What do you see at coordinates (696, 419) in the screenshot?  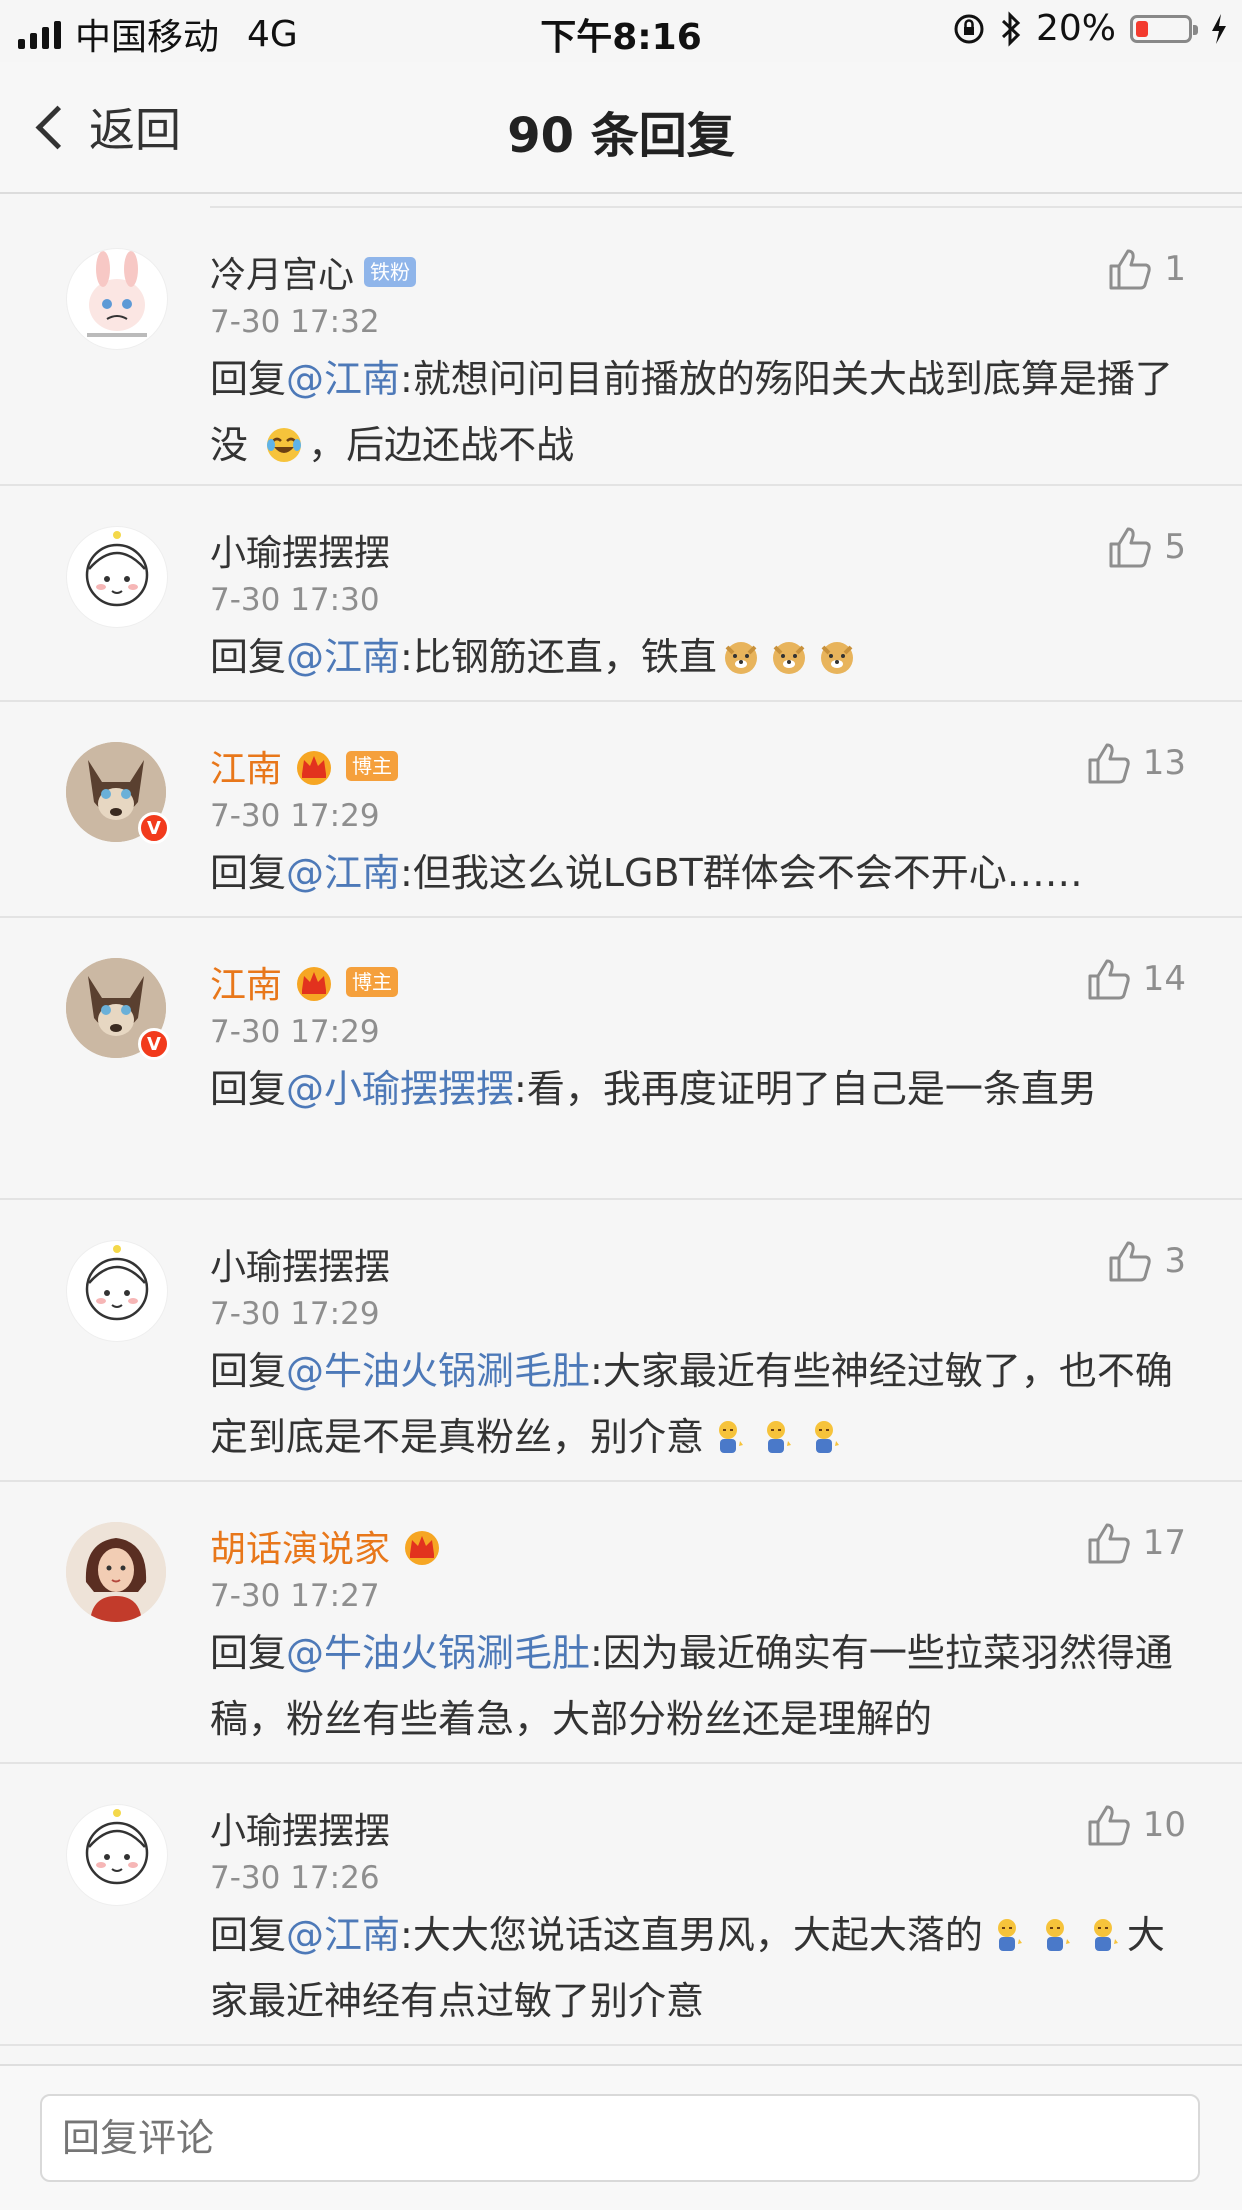 I see `comment-text: 回复@江南:就想问问目前播放的殇阳关大战到底算是播了没 ，后边还战不战` at bounding box center [696, 419].